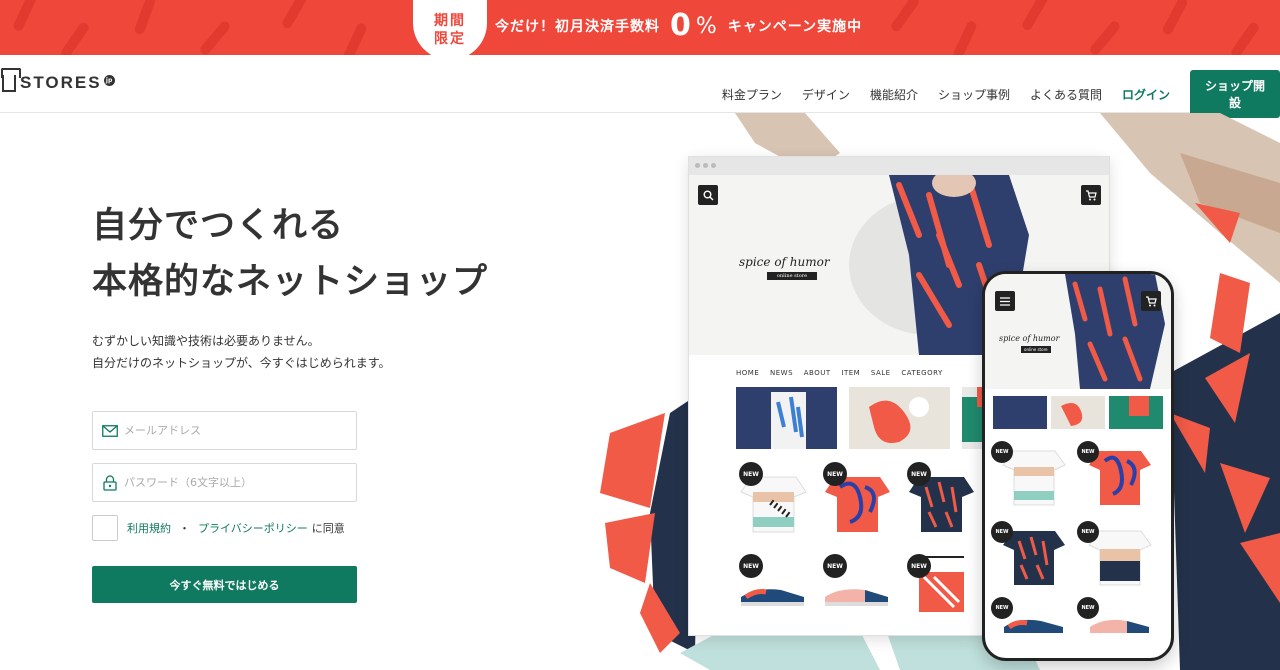 The height and width of the screenshot is (670, 1280). Describe the element at coordinates (110, 431) in the screenshot. I see `mail-icon` at that location.